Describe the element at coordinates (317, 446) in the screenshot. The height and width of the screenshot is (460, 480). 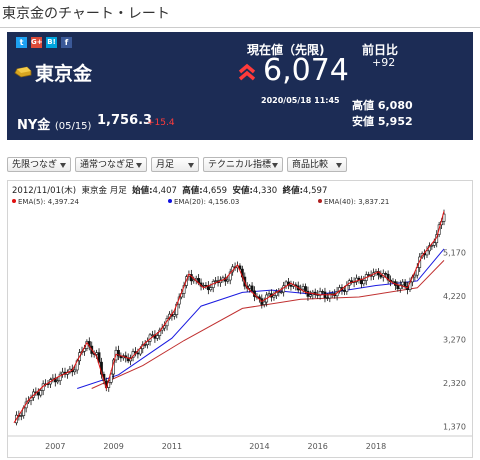
I see `x-tick-label: 2016` at that location.